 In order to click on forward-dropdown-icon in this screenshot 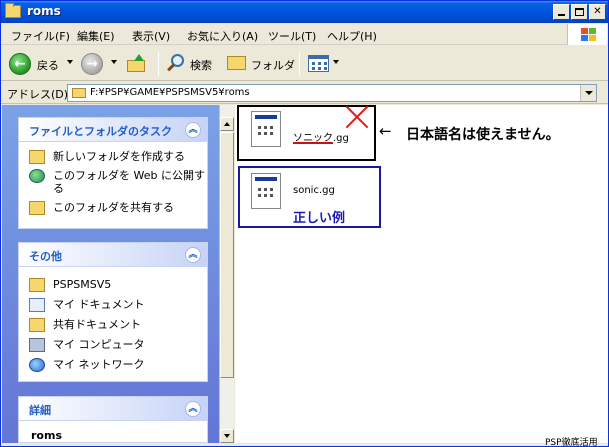, I will do `click(114, 62)`.